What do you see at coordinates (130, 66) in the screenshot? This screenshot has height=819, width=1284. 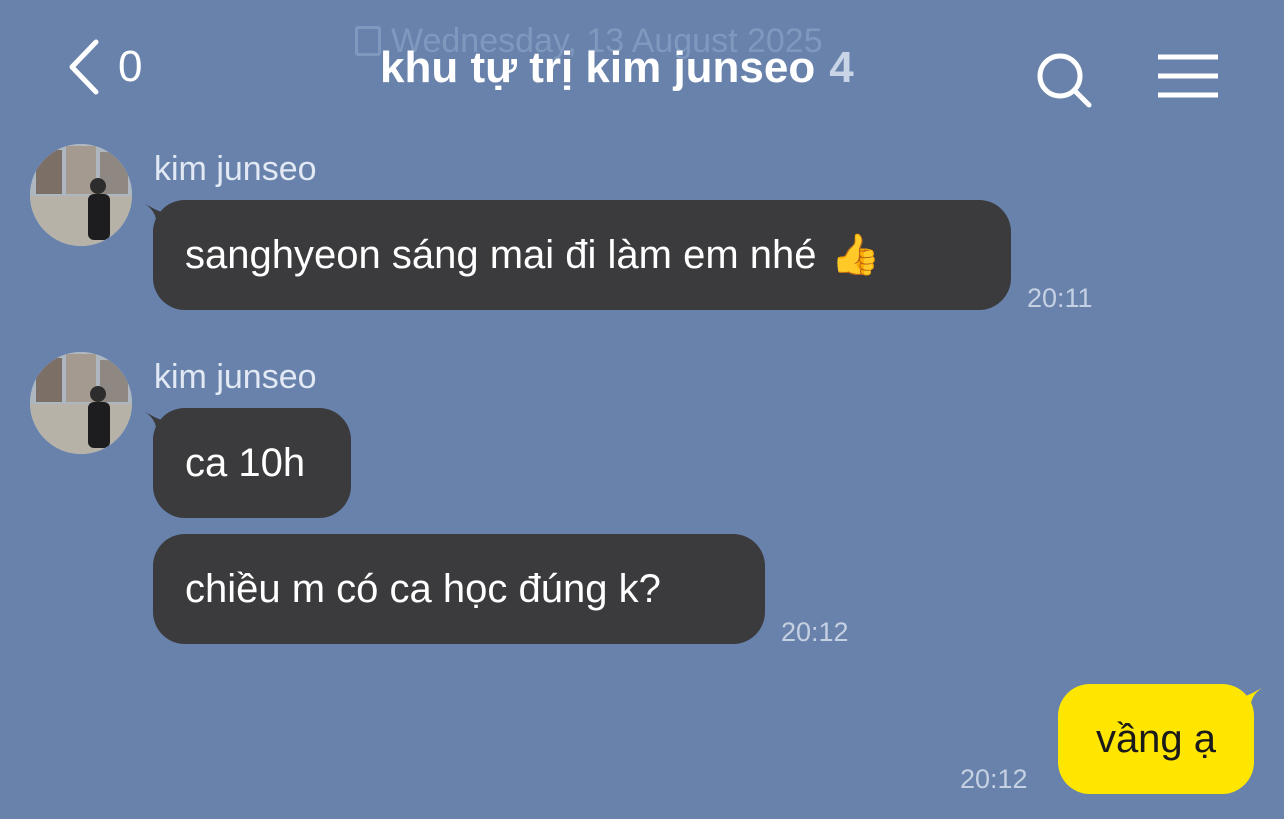 I see `unread-count: 0` at bounding box center [130, 66].